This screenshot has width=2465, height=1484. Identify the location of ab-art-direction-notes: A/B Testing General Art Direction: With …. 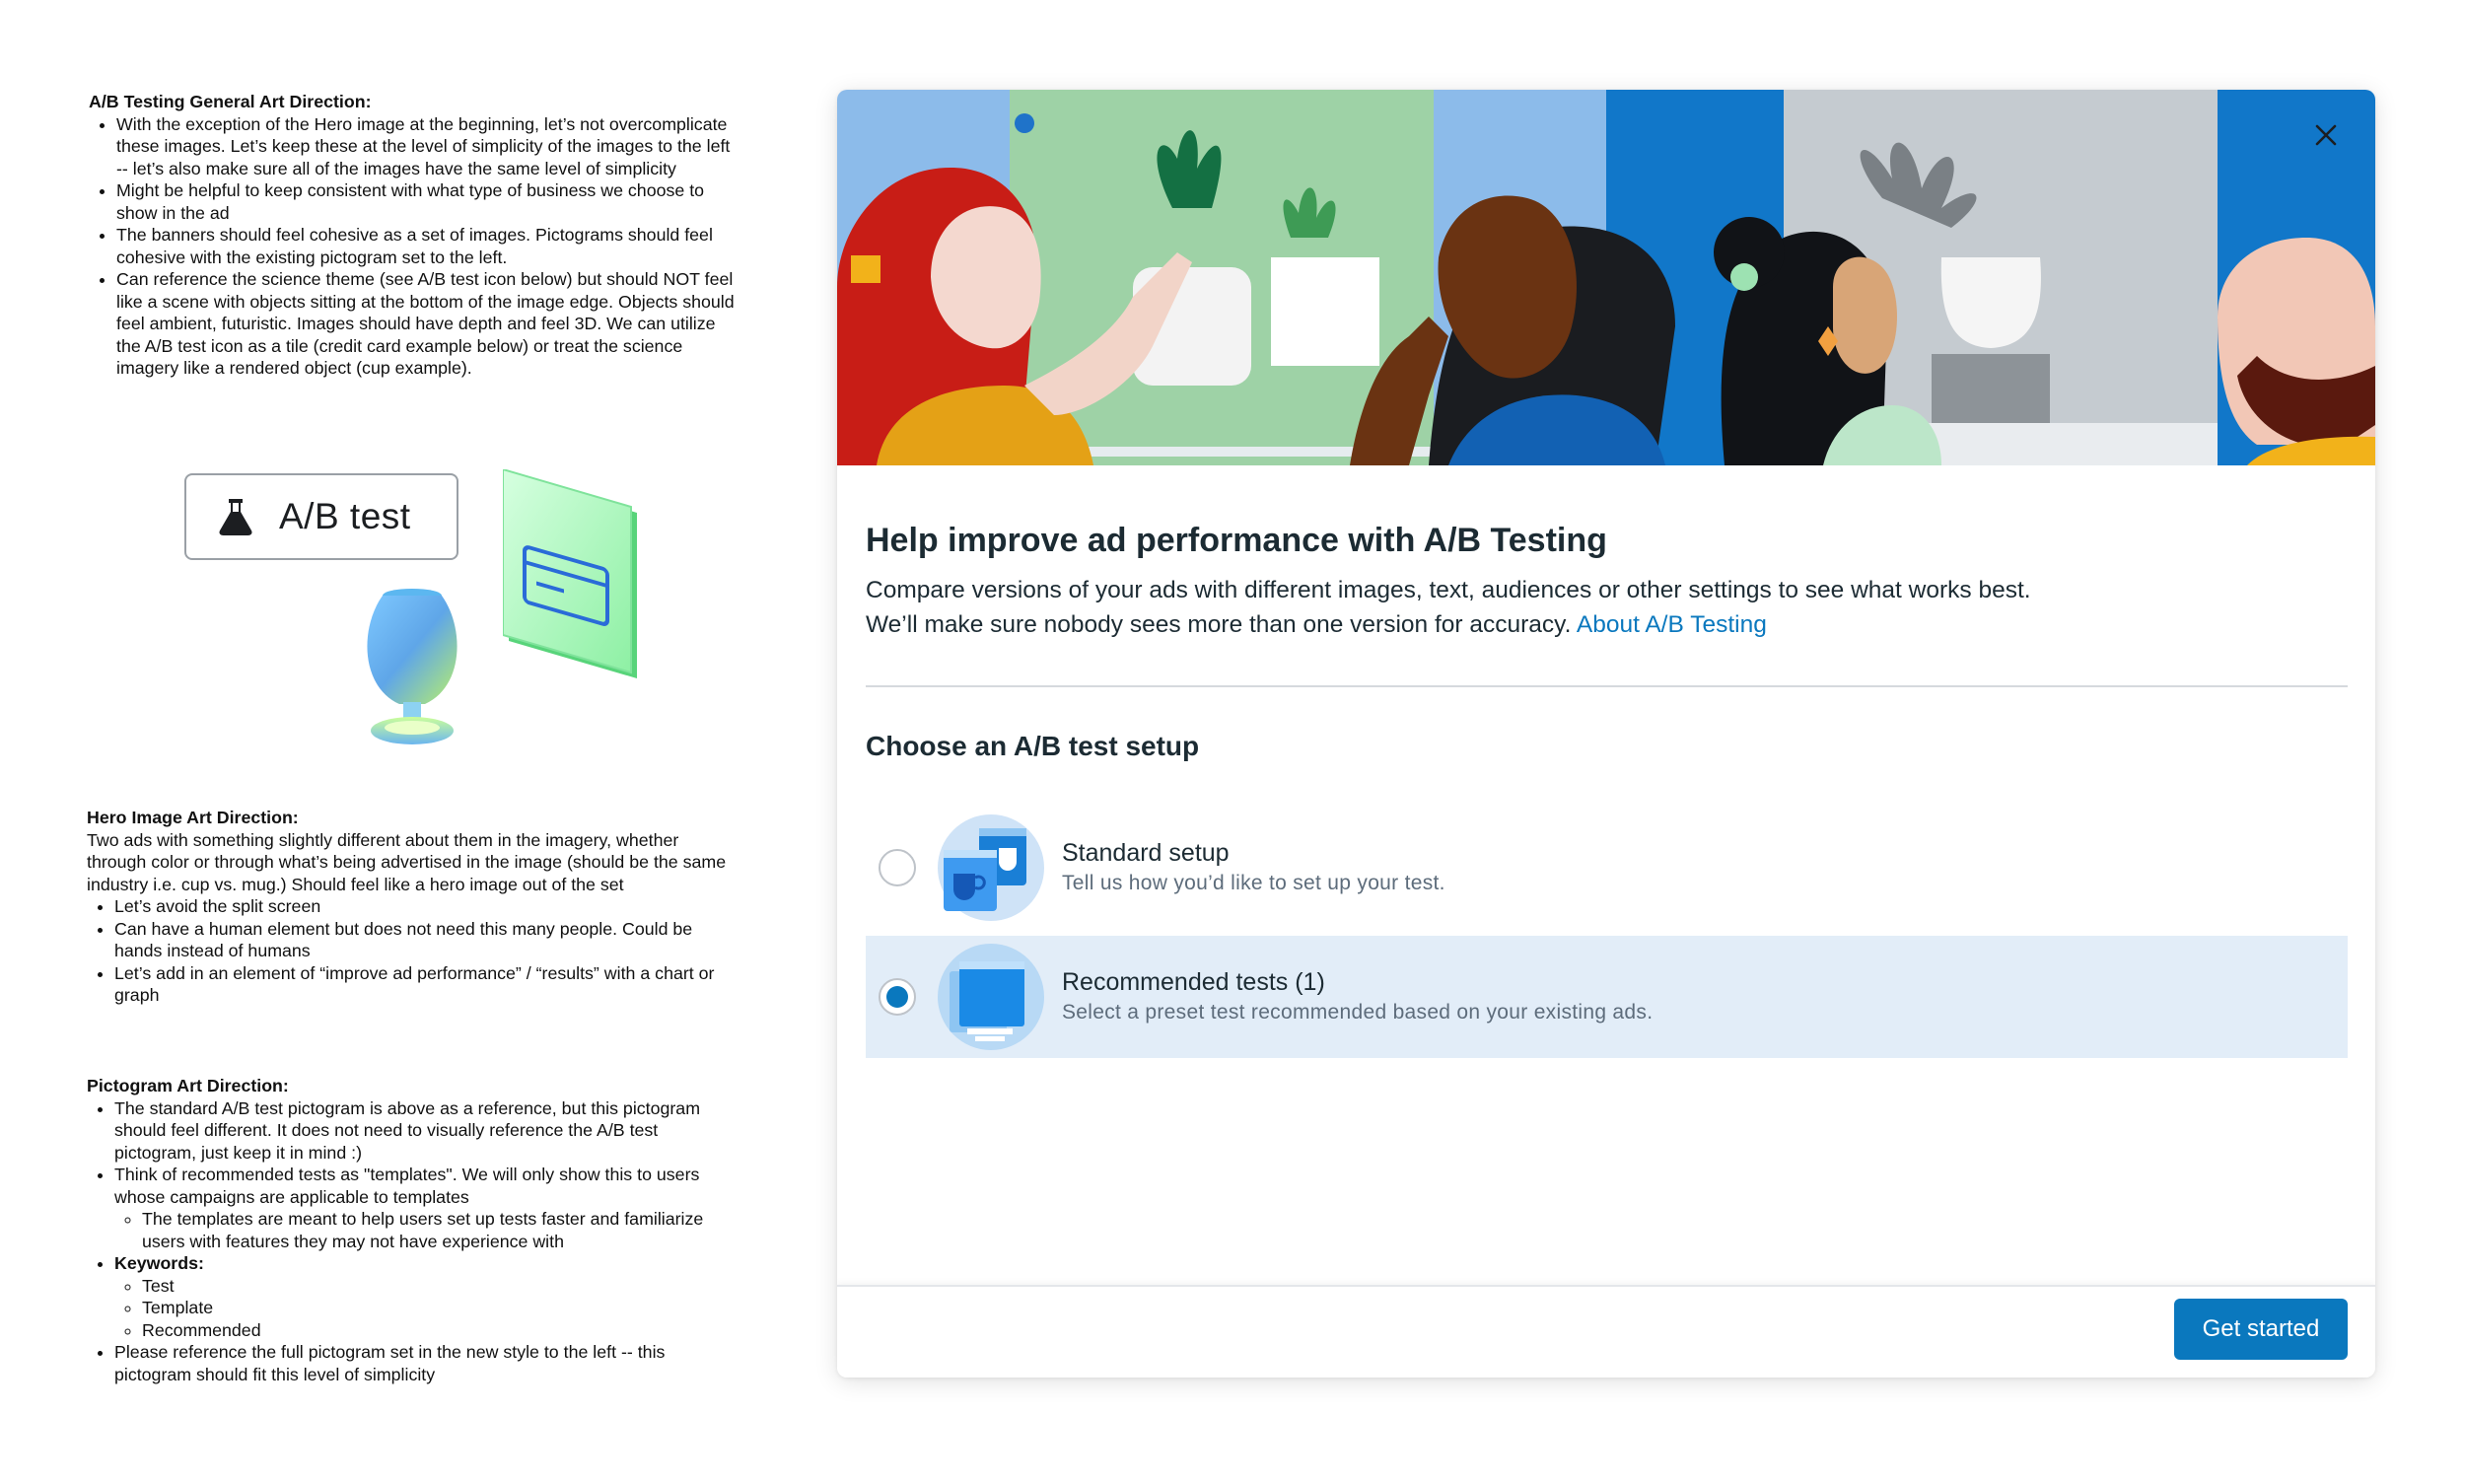
(414, 235).